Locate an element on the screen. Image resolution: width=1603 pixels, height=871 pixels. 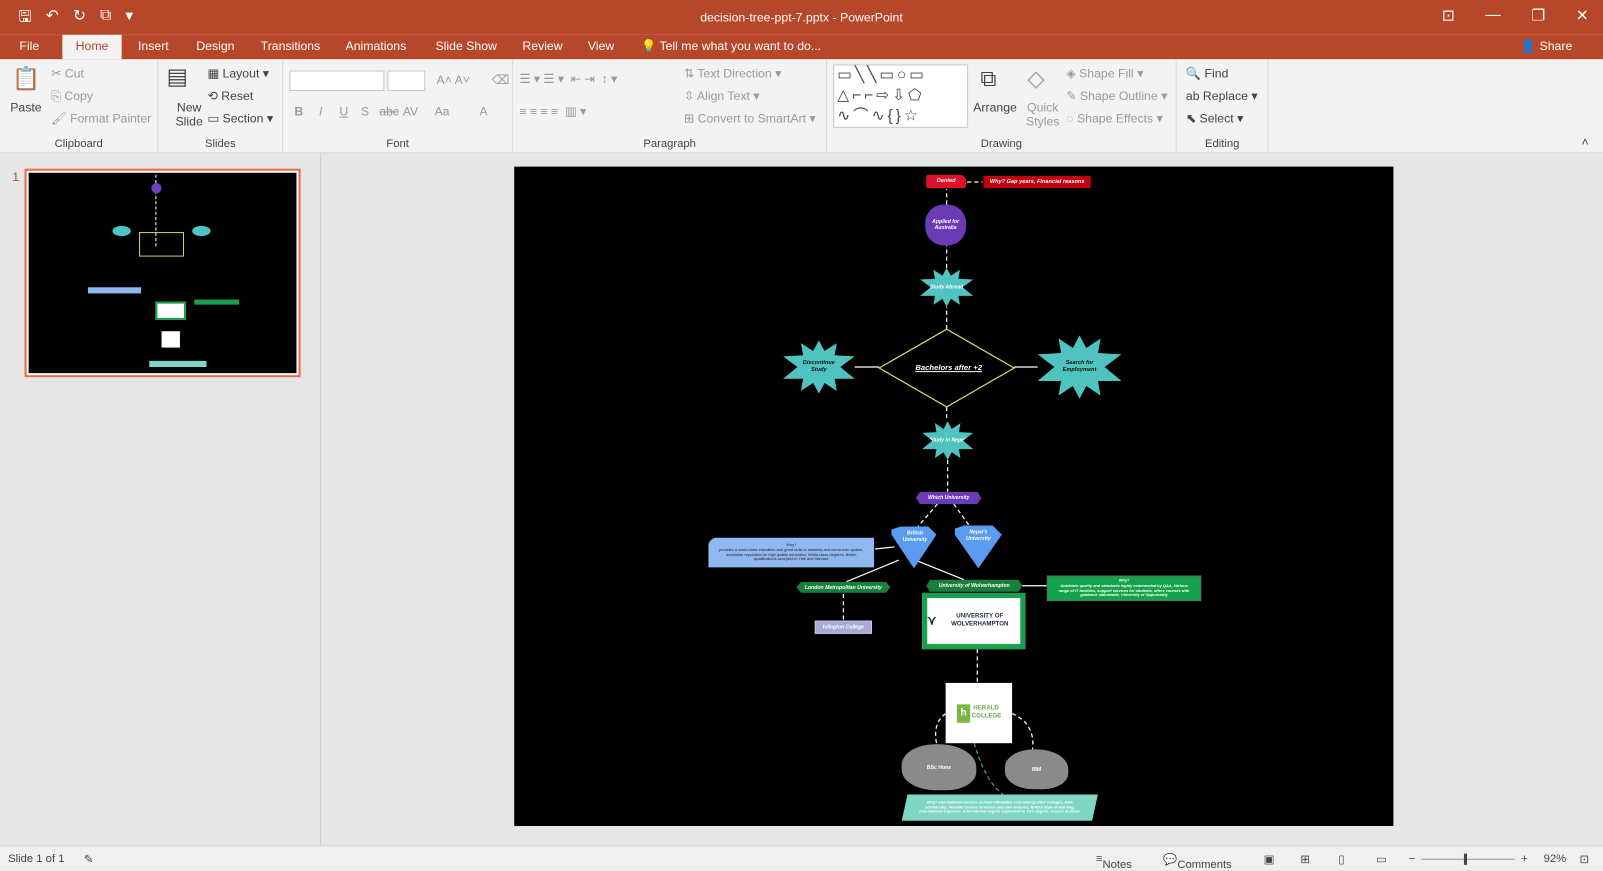
which-university-box: Which University is located at coordinates (948, 497).